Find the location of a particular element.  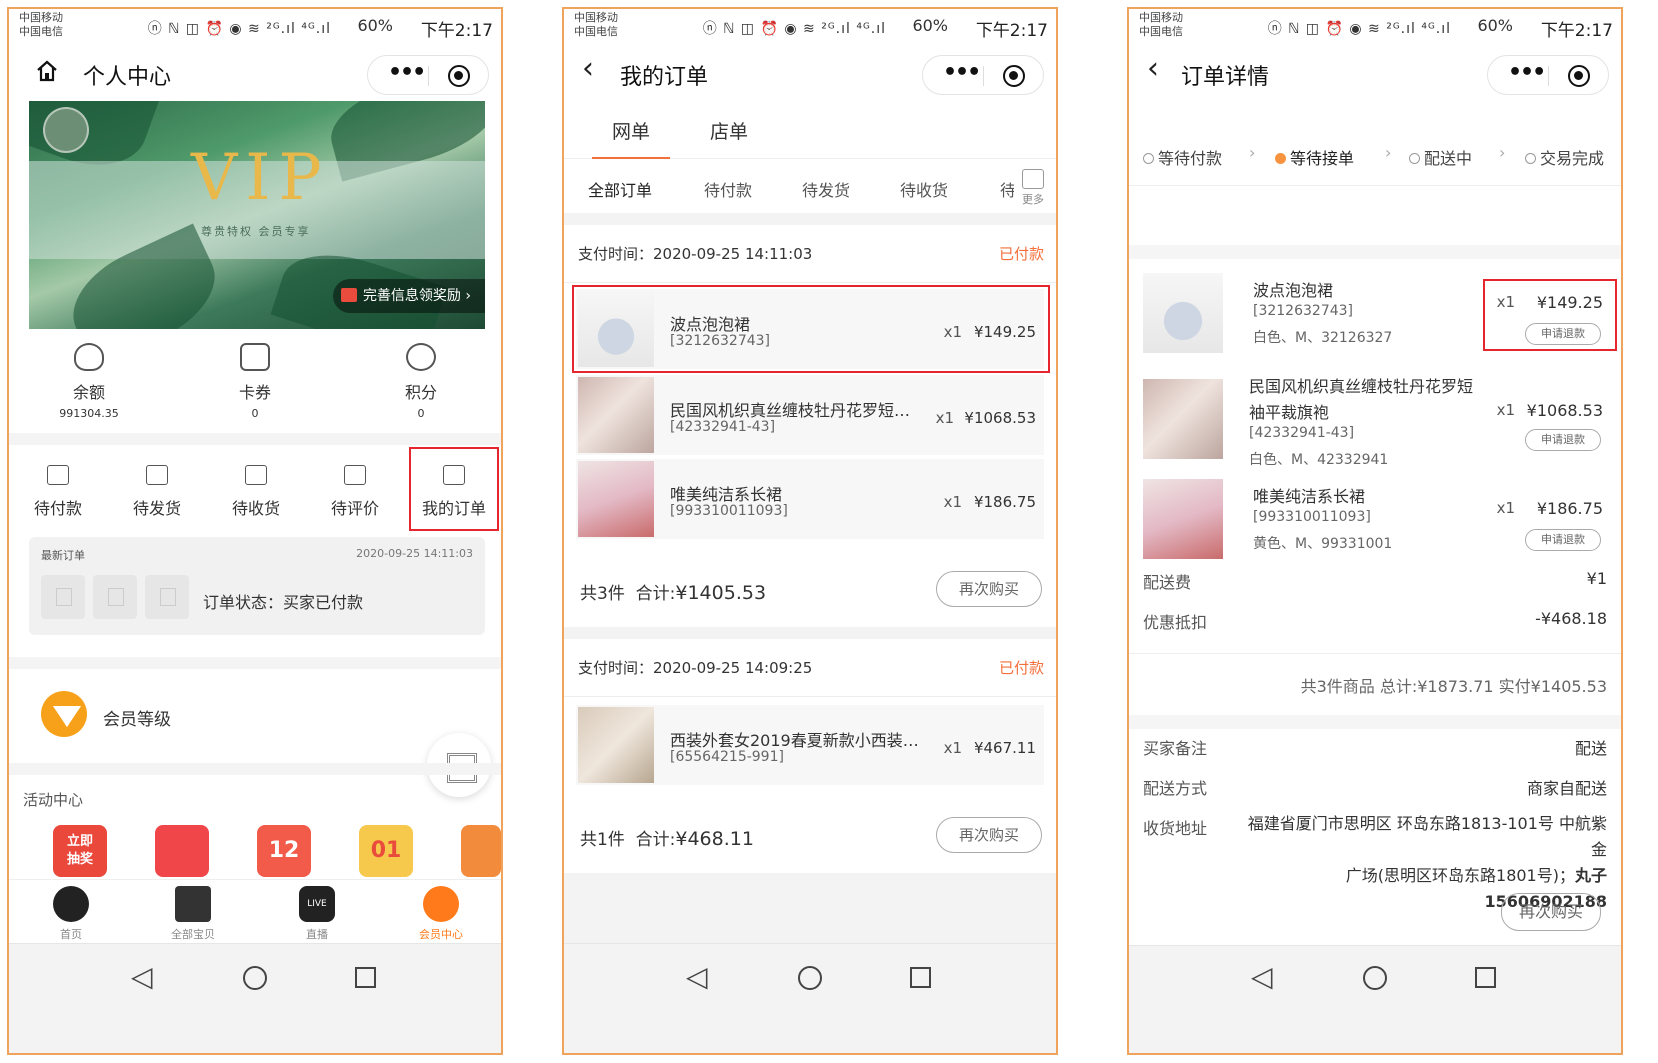

order-total-row: 共3件 合计:¥1405.53 再次购买 is located at coordinates (810, 590).